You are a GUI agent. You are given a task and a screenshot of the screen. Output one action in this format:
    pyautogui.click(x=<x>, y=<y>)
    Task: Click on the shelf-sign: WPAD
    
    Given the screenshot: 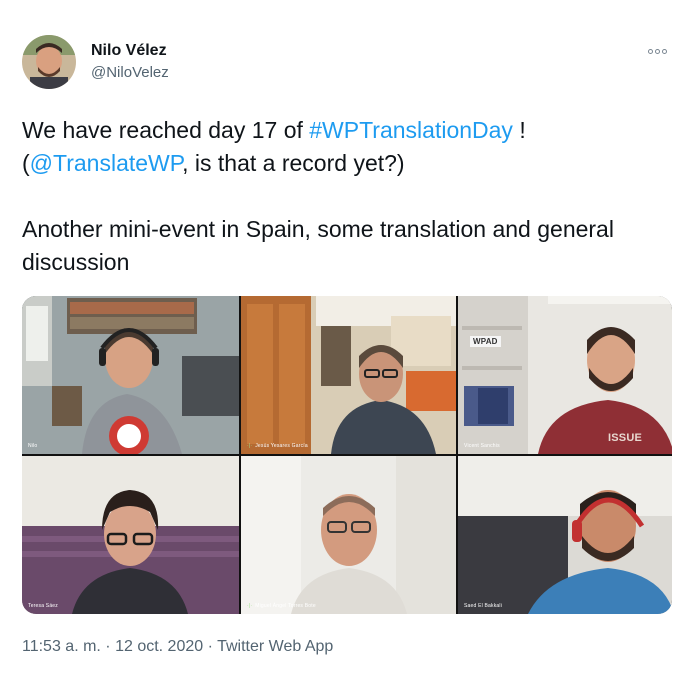 What is the action you would take?
    pyautogui.click(x=485, y=341)
    